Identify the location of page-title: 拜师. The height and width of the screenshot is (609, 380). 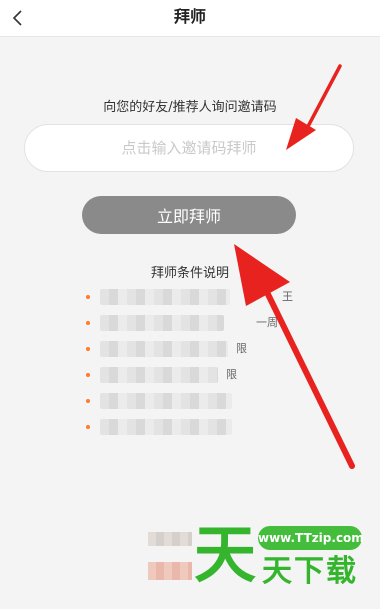
(189, 16).